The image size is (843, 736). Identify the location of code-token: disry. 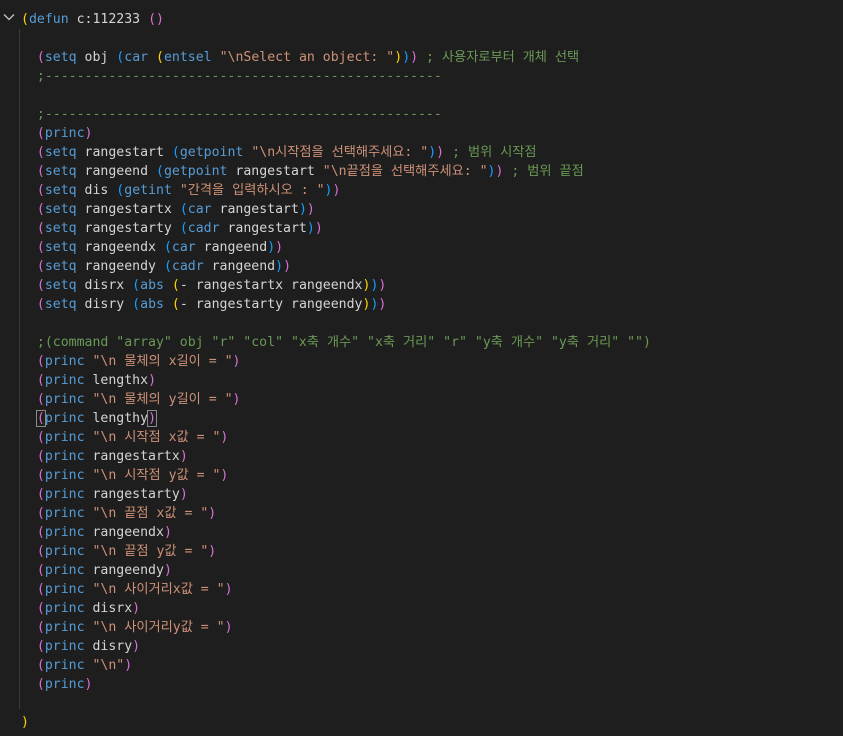
(104, 304).